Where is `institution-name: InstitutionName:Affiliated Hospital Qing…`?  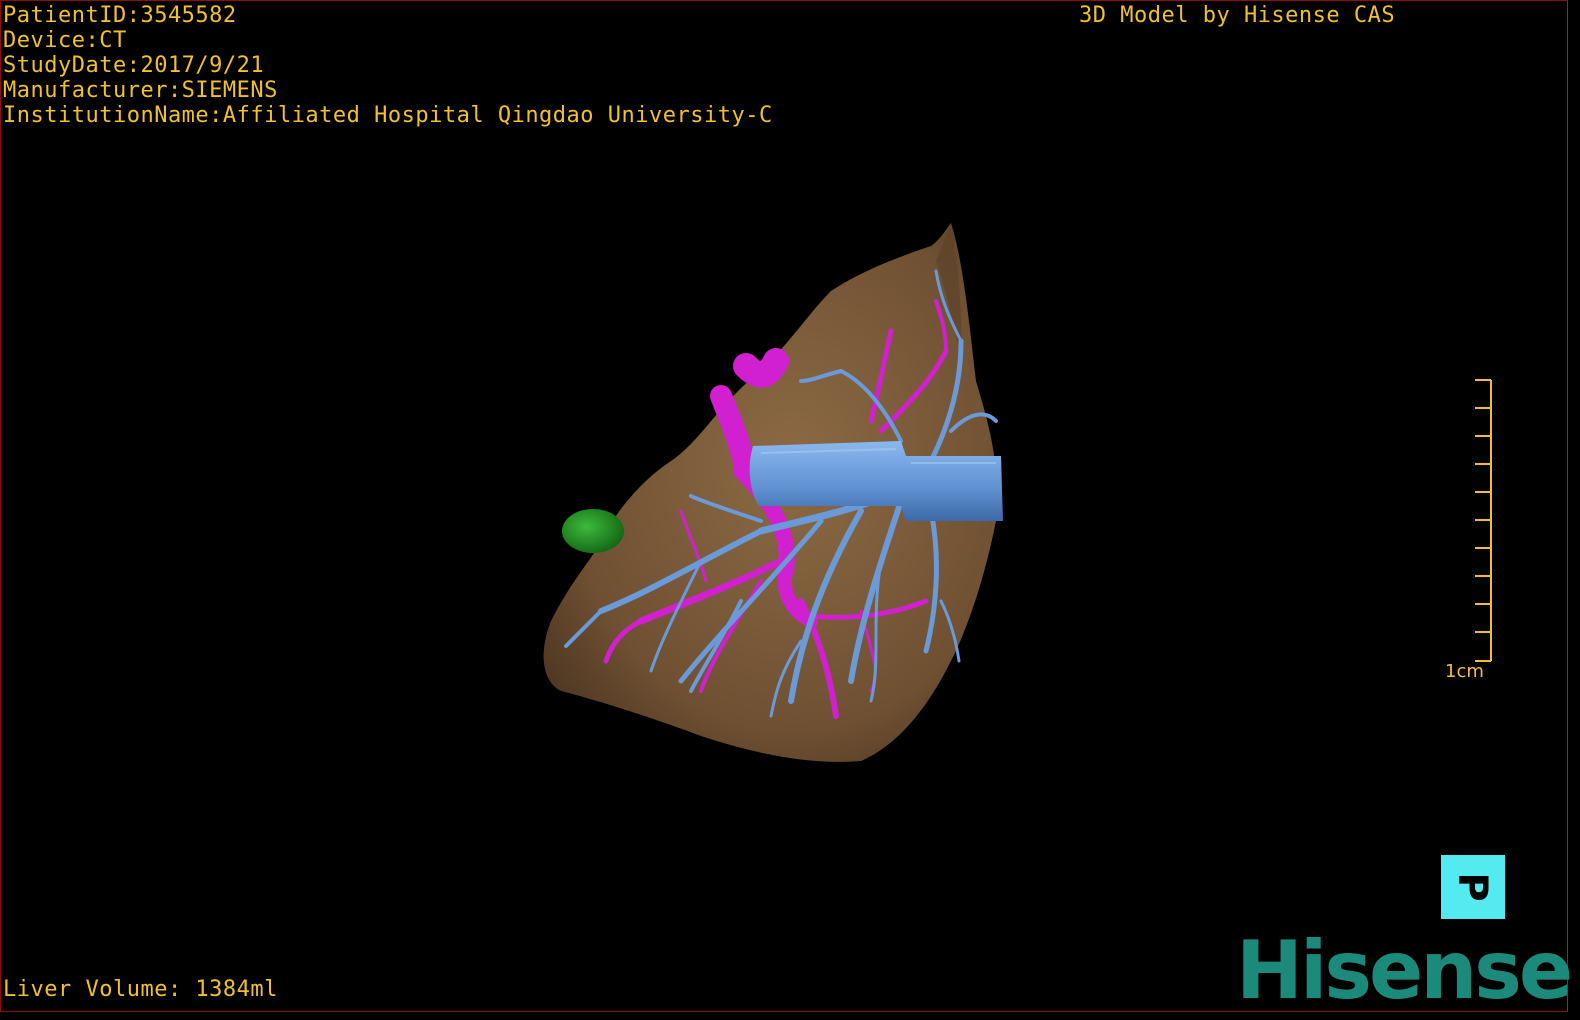 institution-name: InstitutionName:Affiliated Hospital Qing… is located at coordinates (388, 115).